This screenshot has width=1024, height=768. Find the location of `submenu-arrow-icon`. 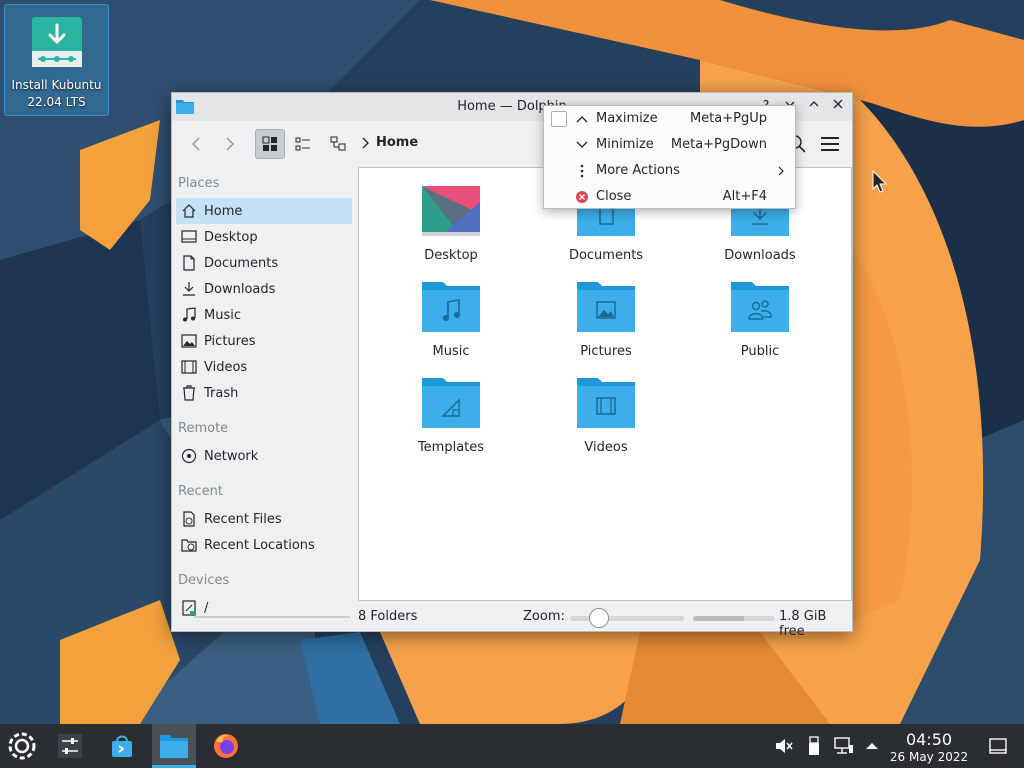

submenu-arrow-icon is located at coordinates (781, 171).